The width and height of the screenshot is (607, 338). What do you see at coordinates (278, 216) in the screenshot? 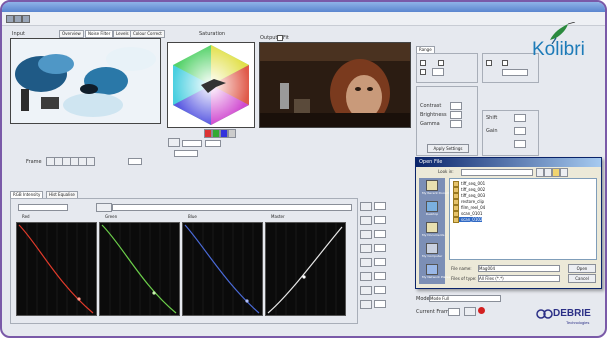
I see `curve-label-master: Master` at bounding box center [278, 216].